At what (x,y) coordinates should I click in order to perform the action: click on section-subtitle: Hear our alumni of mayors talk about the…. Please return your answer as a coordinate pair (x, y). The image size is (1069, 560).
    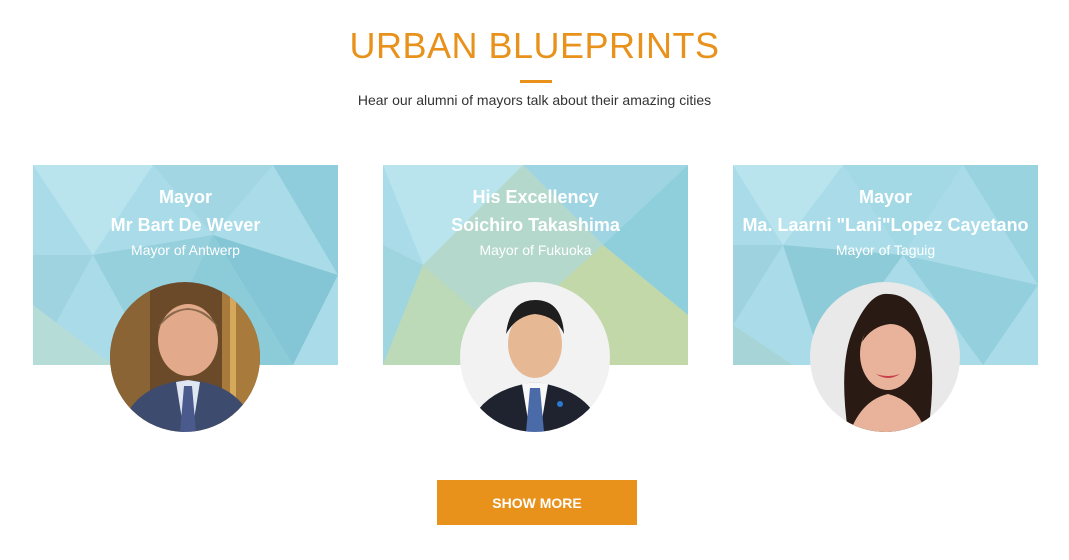
    Looking at the image, I should click on (534, 100).